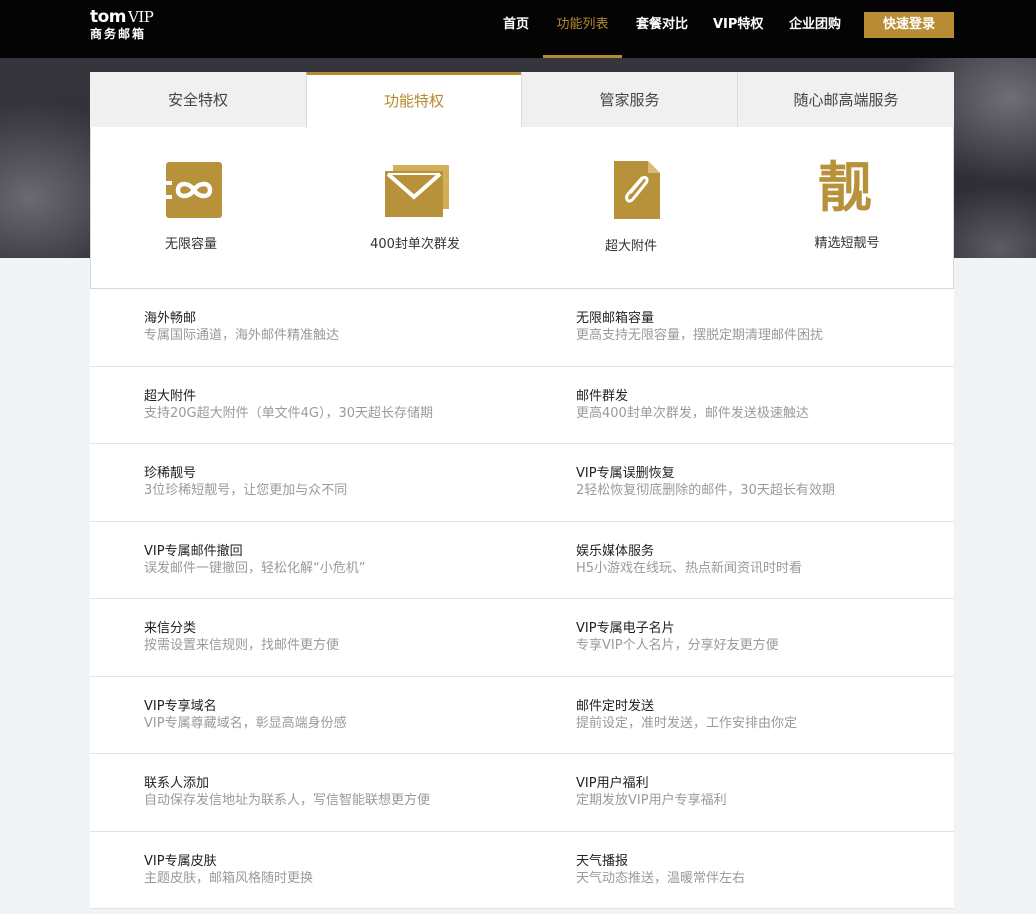 The image size is (1036, 914). I want to click on item-title: 无限邮箱容量, so click(615, 318).